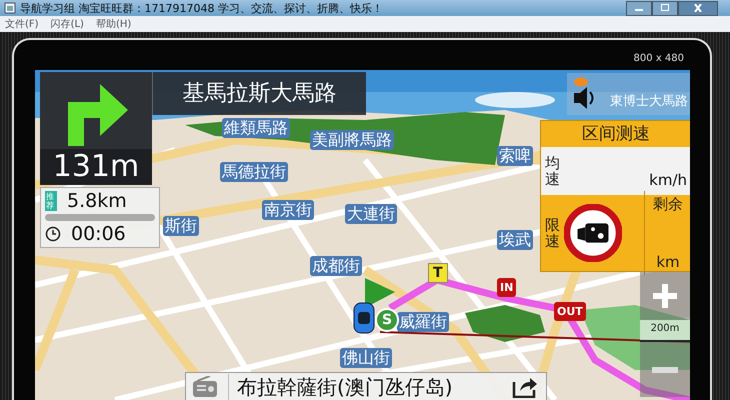 The width and height of the screenshot is (730, 400). I want to click on street-label: 南京街, so click(288, 210).